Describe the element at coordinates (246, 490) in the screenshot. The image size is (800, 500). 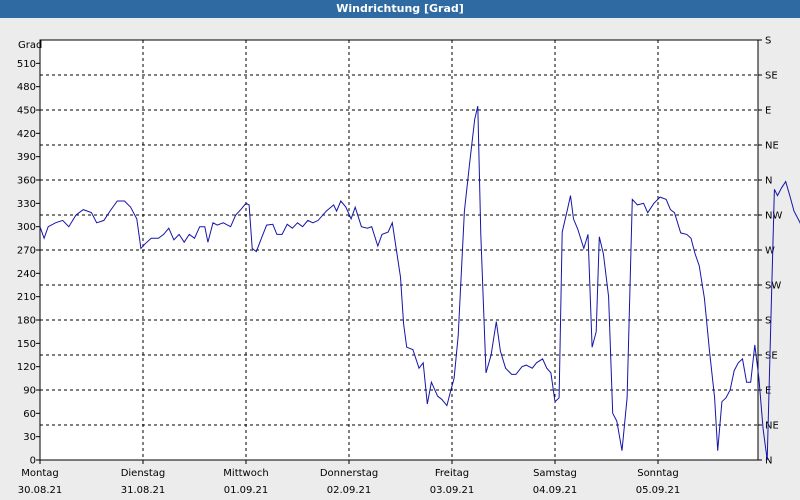
I see `x-date-label: 01.09.21` at that location.